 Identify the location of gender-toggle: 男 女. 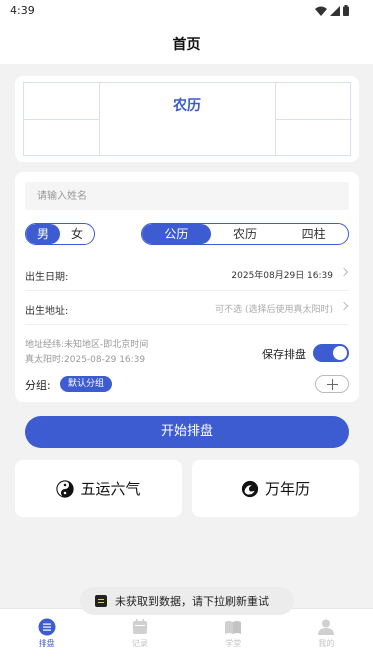
(60, 234).